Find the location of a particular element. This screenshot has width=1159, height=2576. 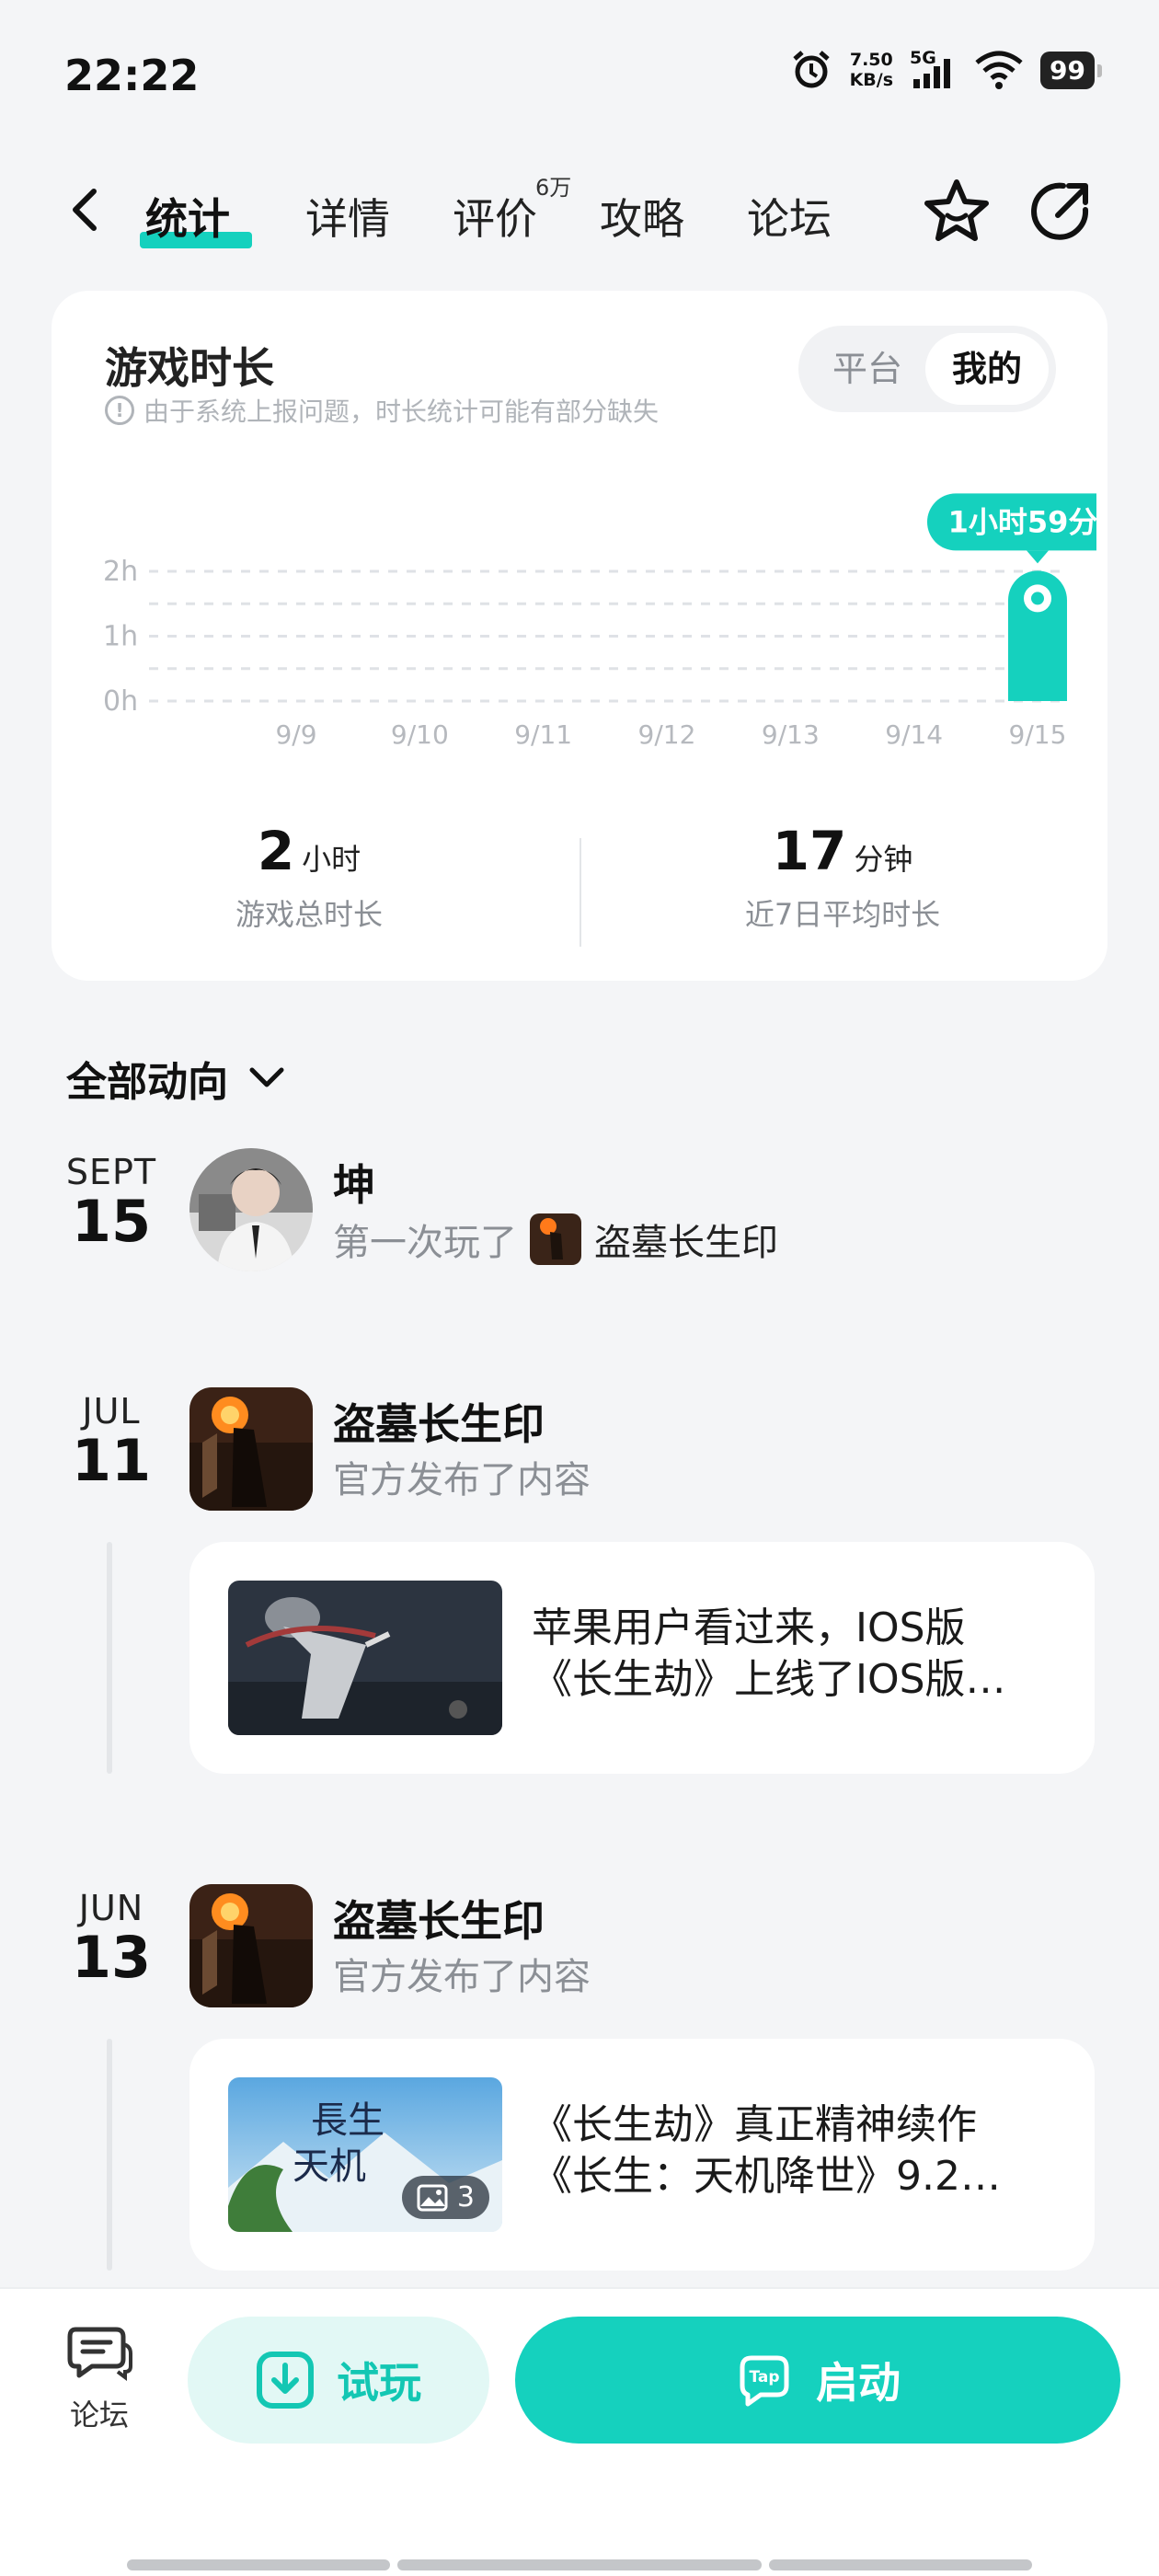

chart-x-tick: 9/10 is located at coordinates (420, 734).